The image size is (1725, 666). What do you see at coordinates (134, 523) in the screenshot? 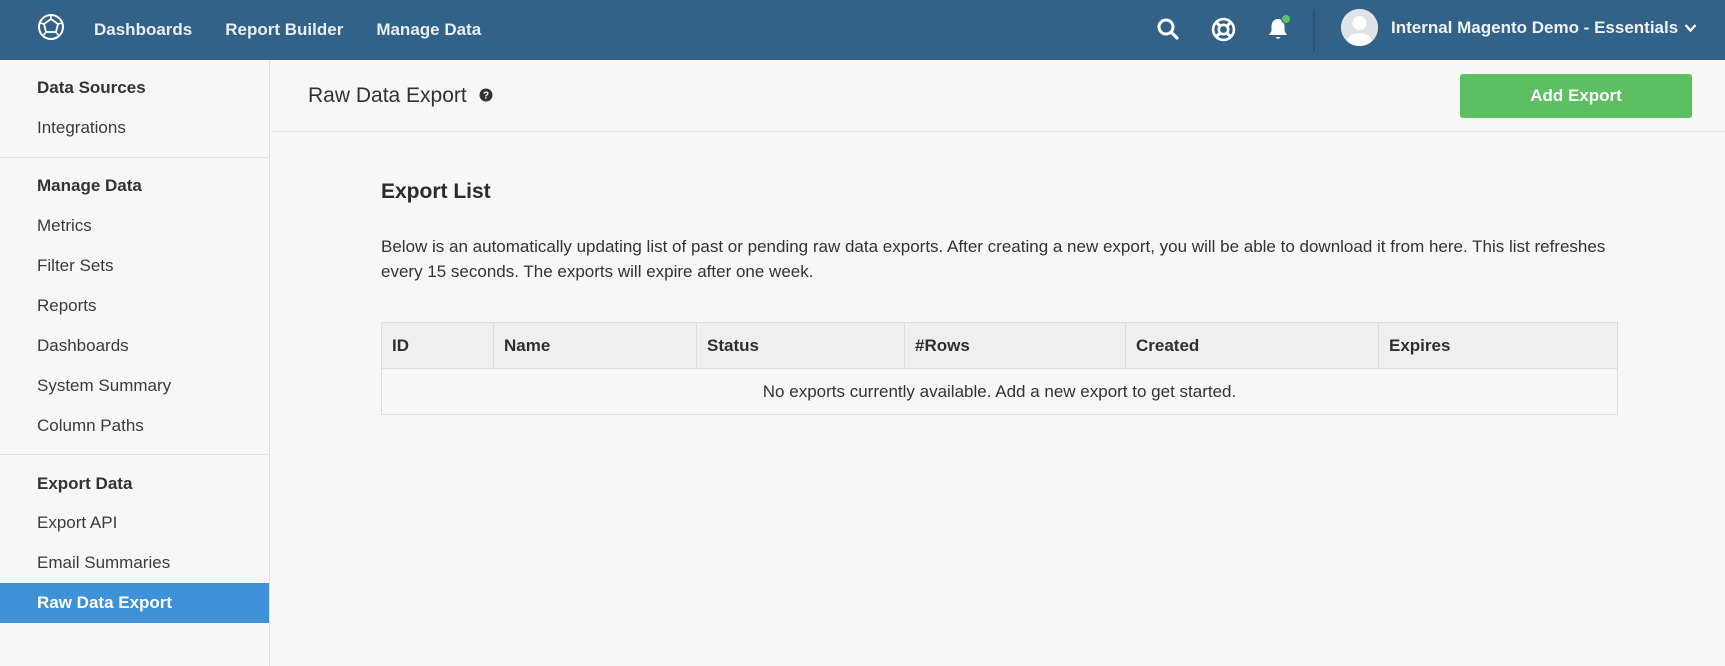
I see `sidebar-item-export-api: Export API` at bounding box center [134, 523].